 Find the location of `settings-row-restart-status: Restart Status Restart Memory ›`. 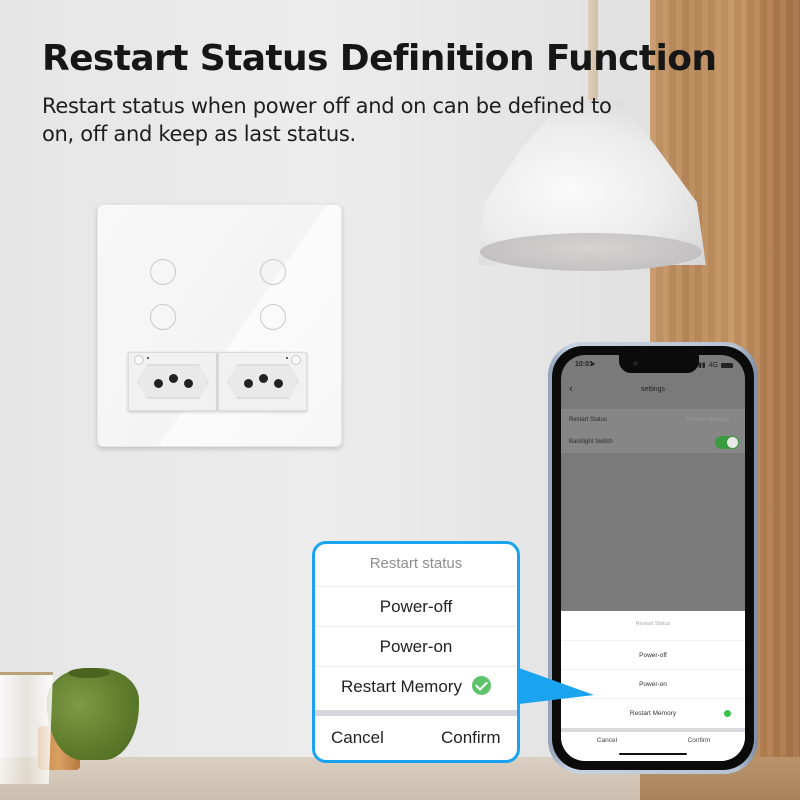

settings-row-restart-status: Restart Status Restart Memory › is located at coordinates (653, 420).